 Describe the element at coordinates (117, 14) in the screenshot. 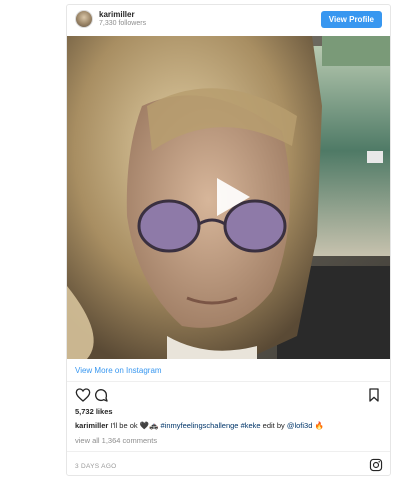

I see `username: karimiller` at that location.